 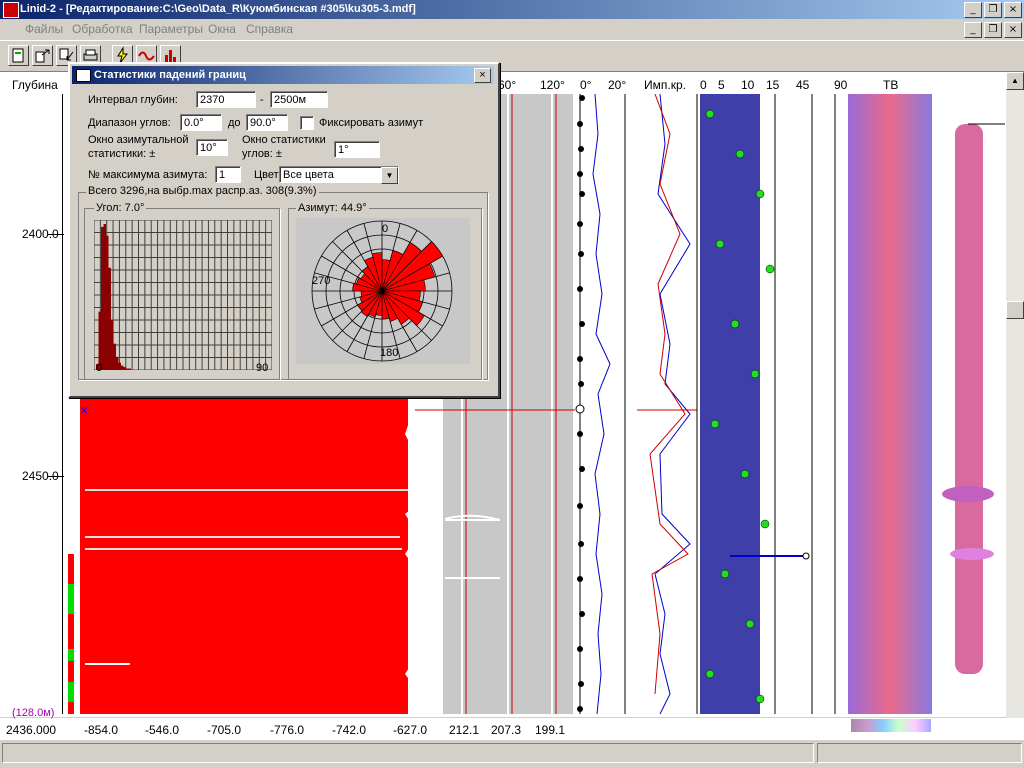 What do you see at coordinates (129, 123) in the screenshot?
I see `angle-range-label: Диапазон углов:` at bounding box center [129, 123].